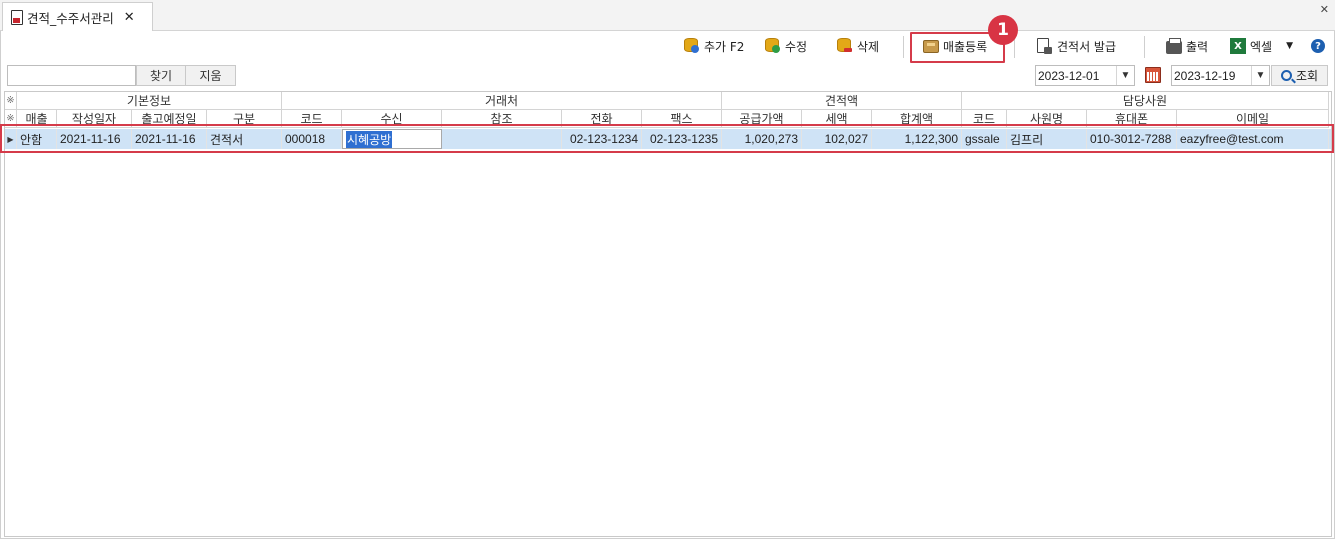 The width and height of the screenshot is (1335, 539). What do you see at coordinates (17, 17) in the screenshot?
I see `document-icon` at bounding box center [17, 17].